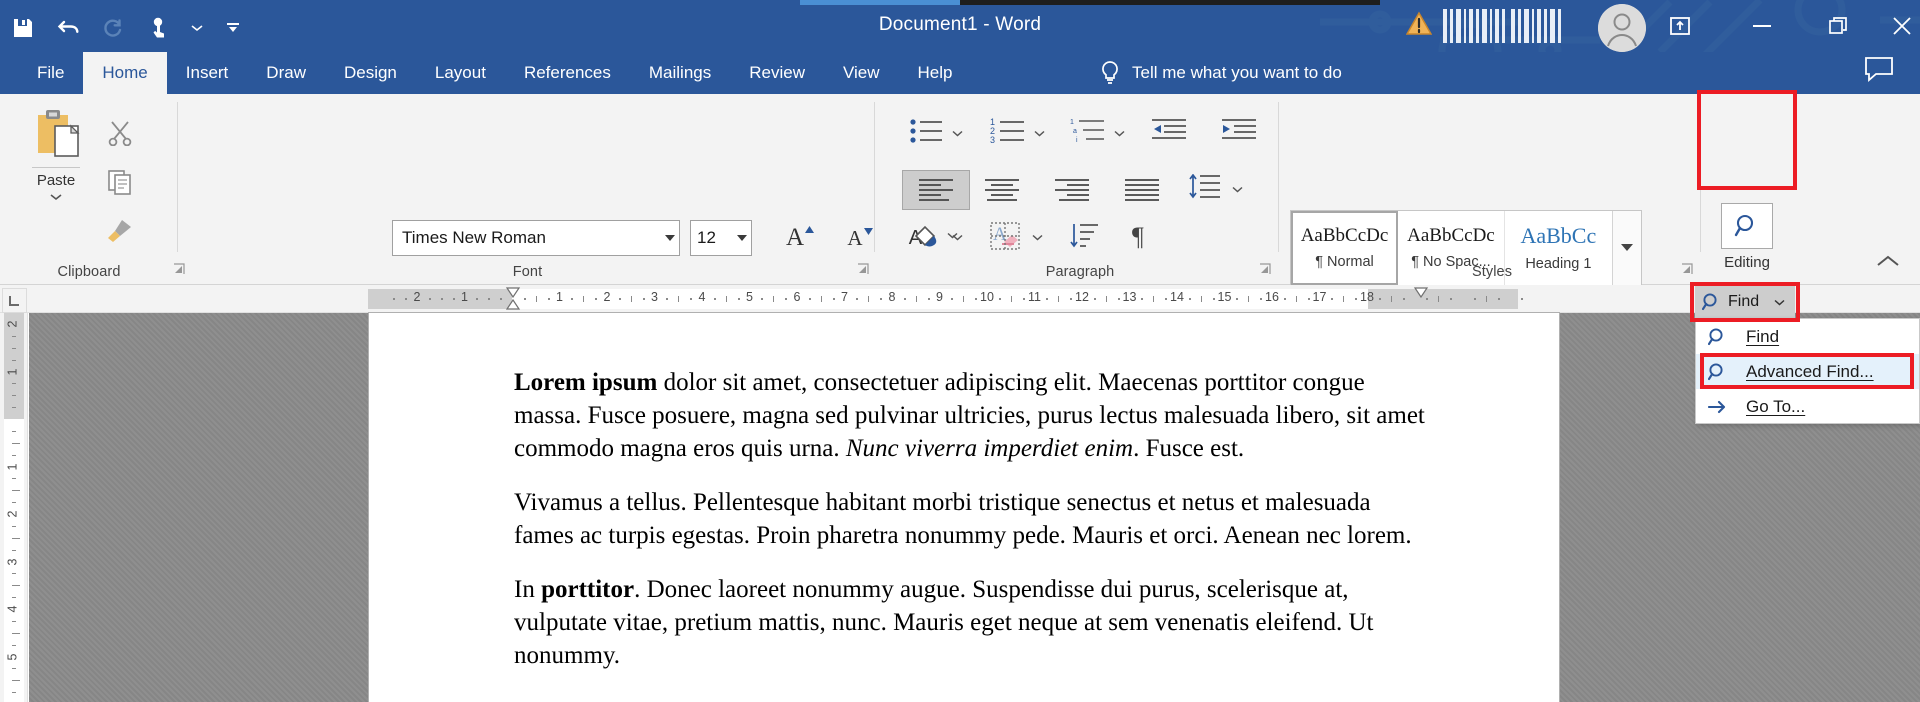  What do you see at coordinates (1838, 26) in the screenshot?
I see `restore-button` at bounding box center [1838, 26].